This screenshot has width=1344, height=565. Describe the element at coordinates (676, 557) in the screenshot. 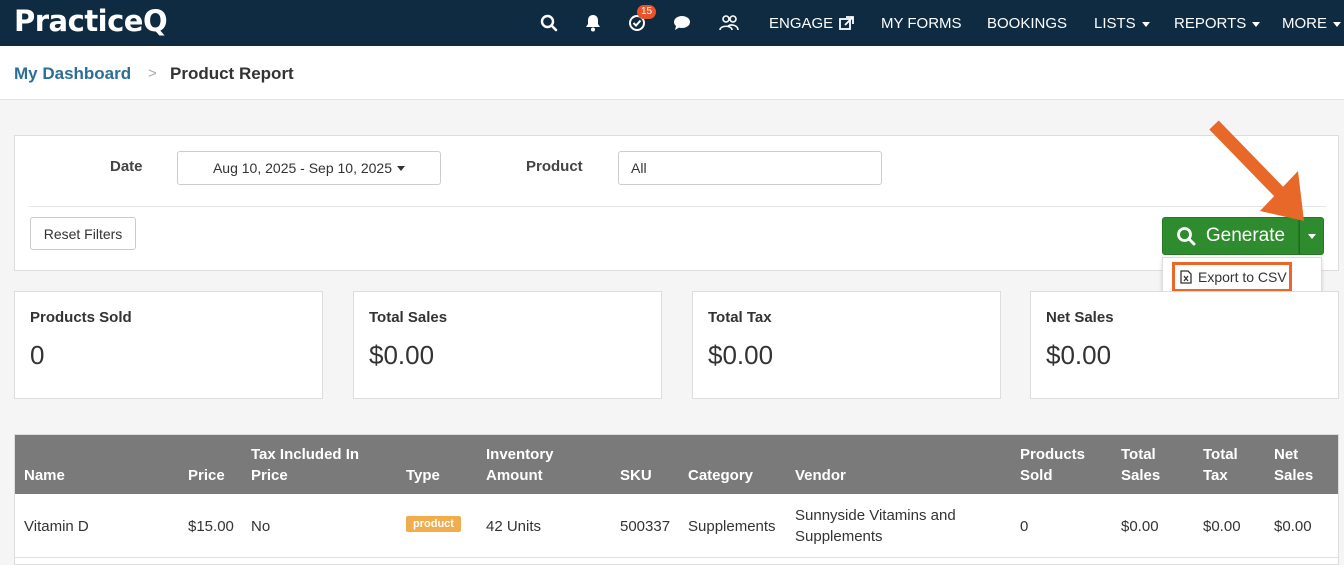

I see `row-divider` at that location.